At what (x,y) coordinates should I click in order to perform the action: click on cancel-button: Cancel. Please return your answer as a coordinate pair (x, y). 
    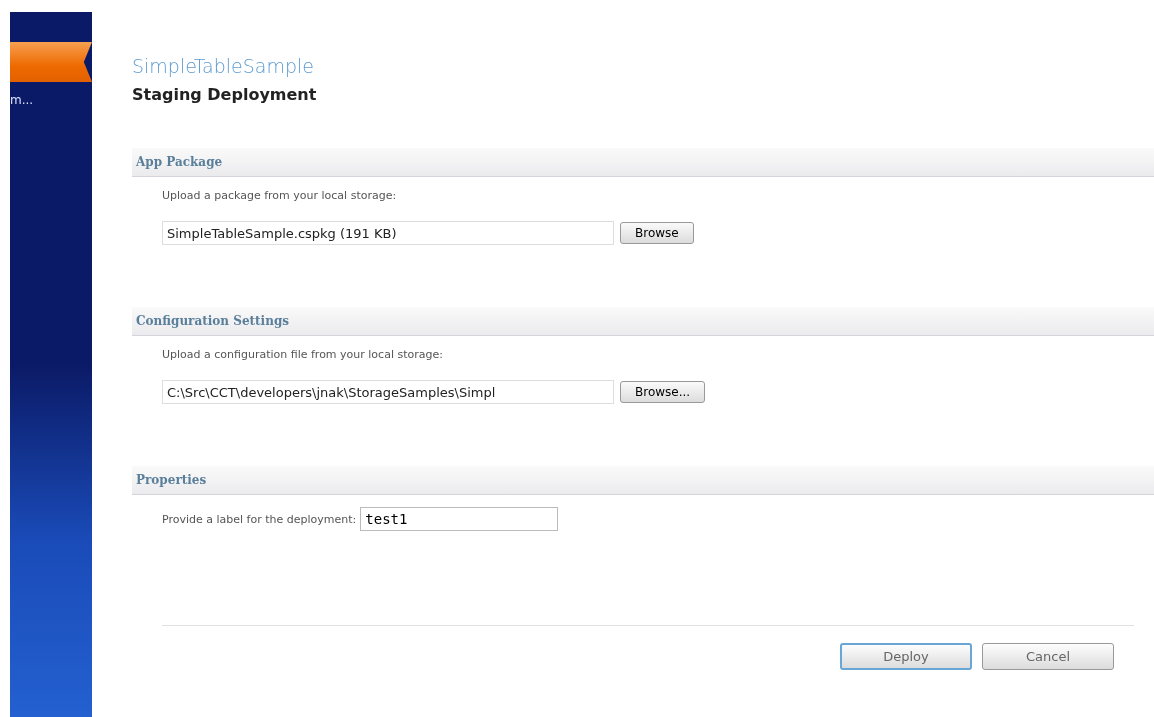
    Looking at the image, I should click on (1048, 656).